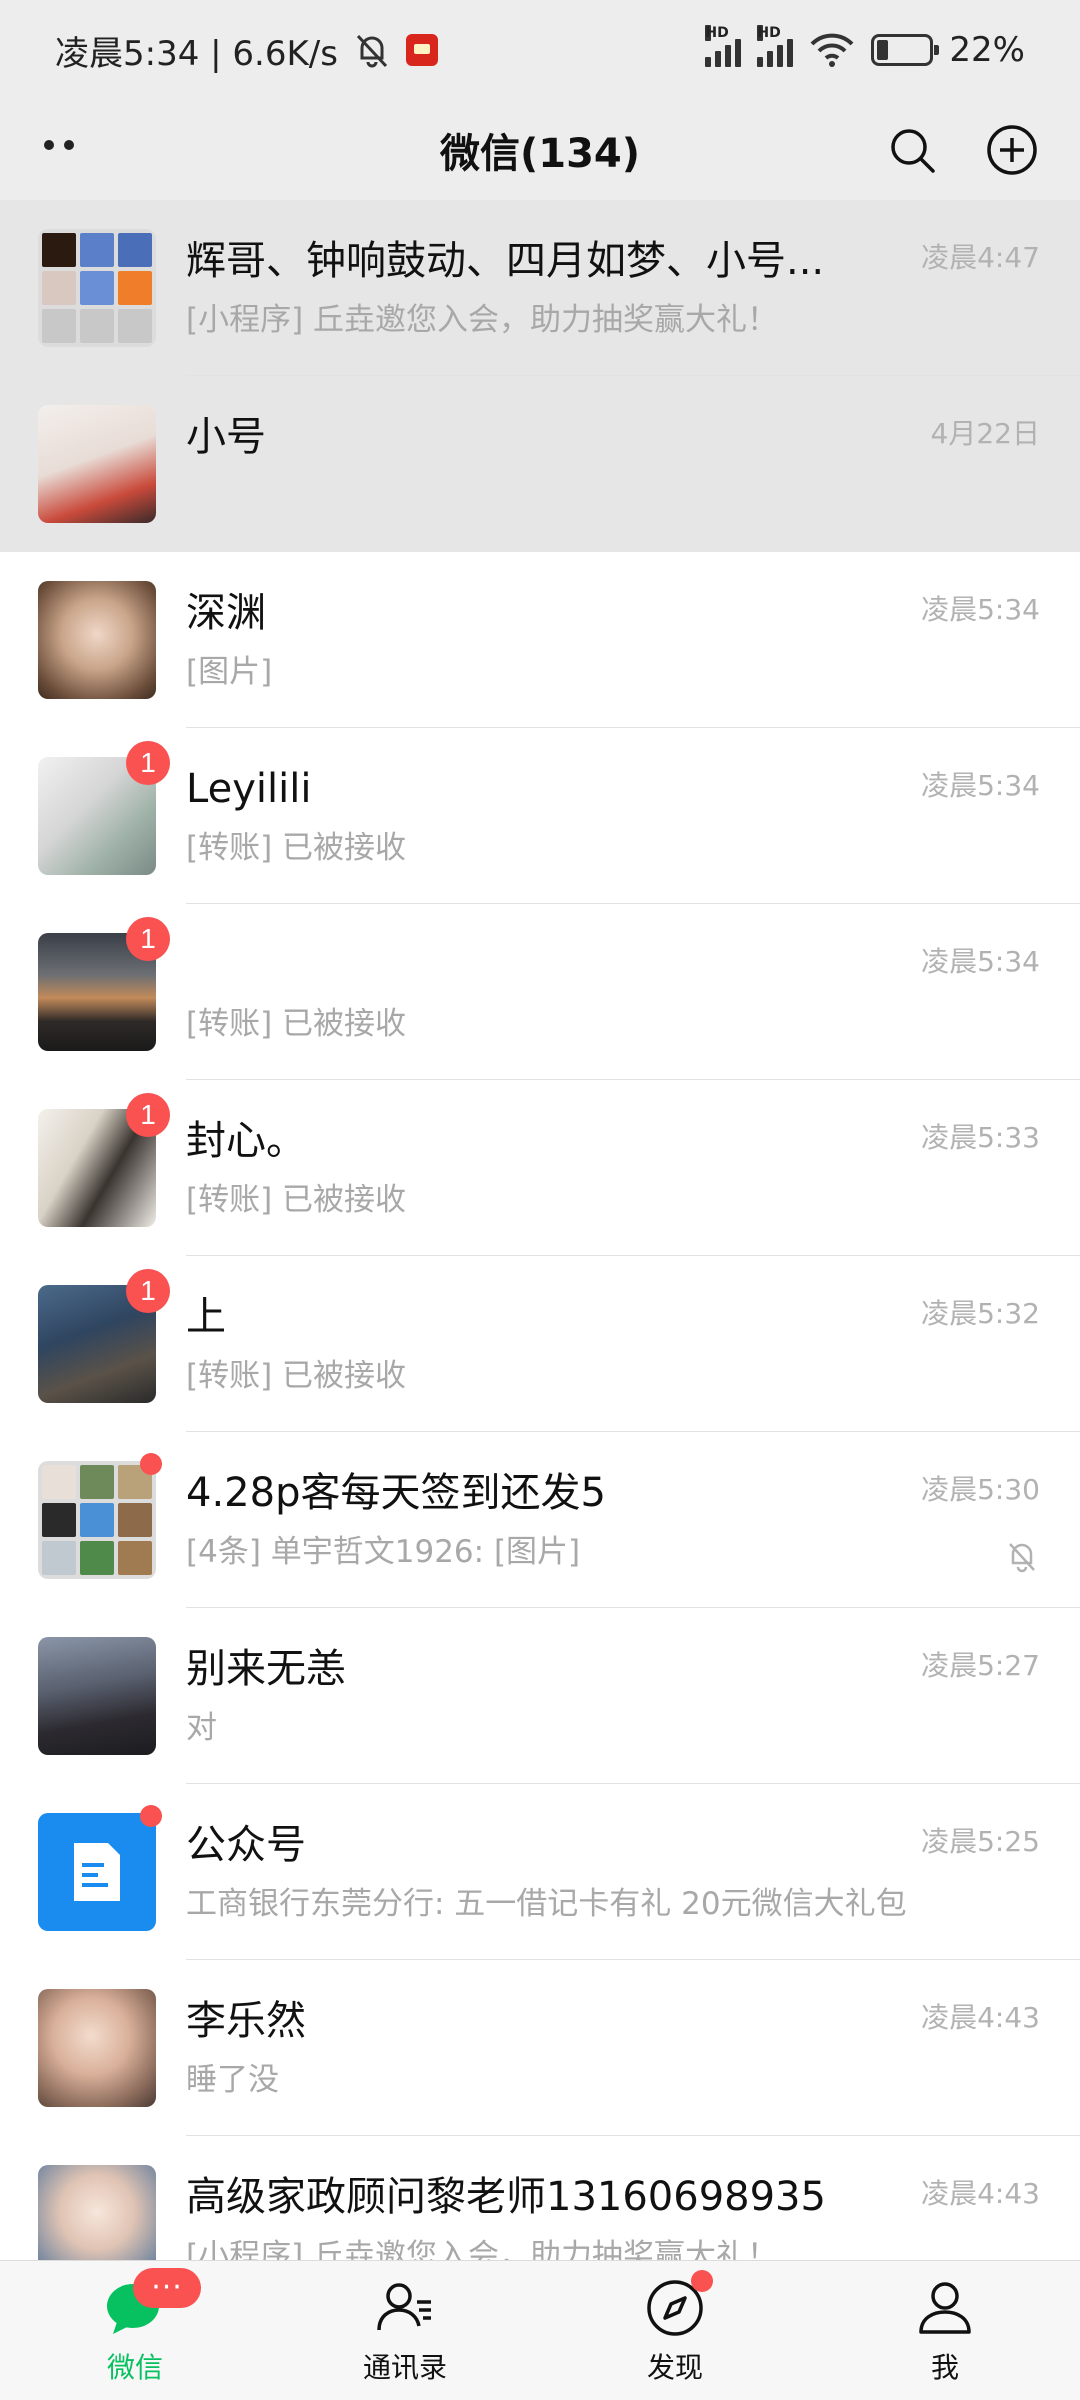 Image resolution: width=1080 pixels, height=2400 pixels. What do you see at coordinates (540, 1520) in the screenshot?
I see `chat-item: 4.28p客每天签到还发5 [4条] 单宇哲文1926: [图片] 凌晨5:30` at bounding box center [540, 1520].